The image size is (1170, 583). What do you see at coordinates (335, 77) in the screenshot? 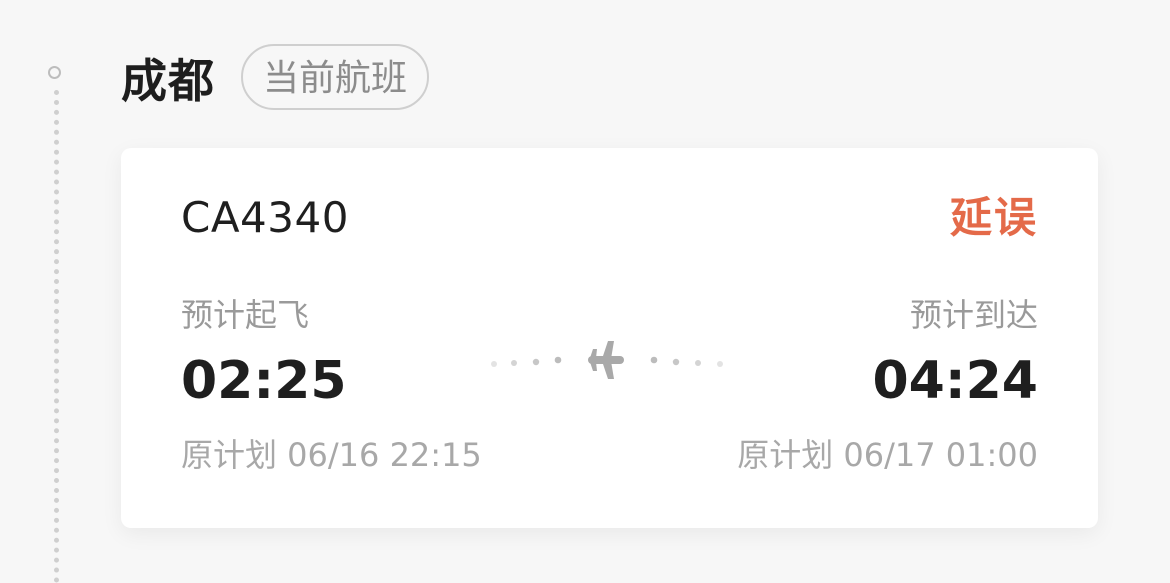
I see `current-flight-badge: 当前航班` at bounding box center [335, 77].